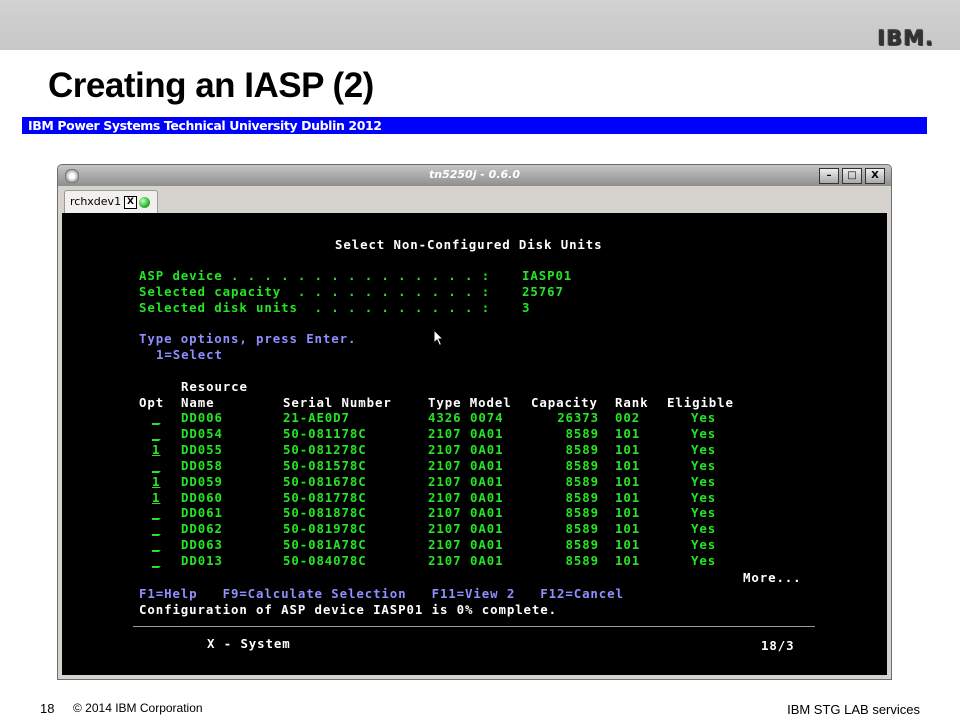  Describe the element at coordinates (202, 433) in the screenshot. I see `row-name: DD054` at that location.